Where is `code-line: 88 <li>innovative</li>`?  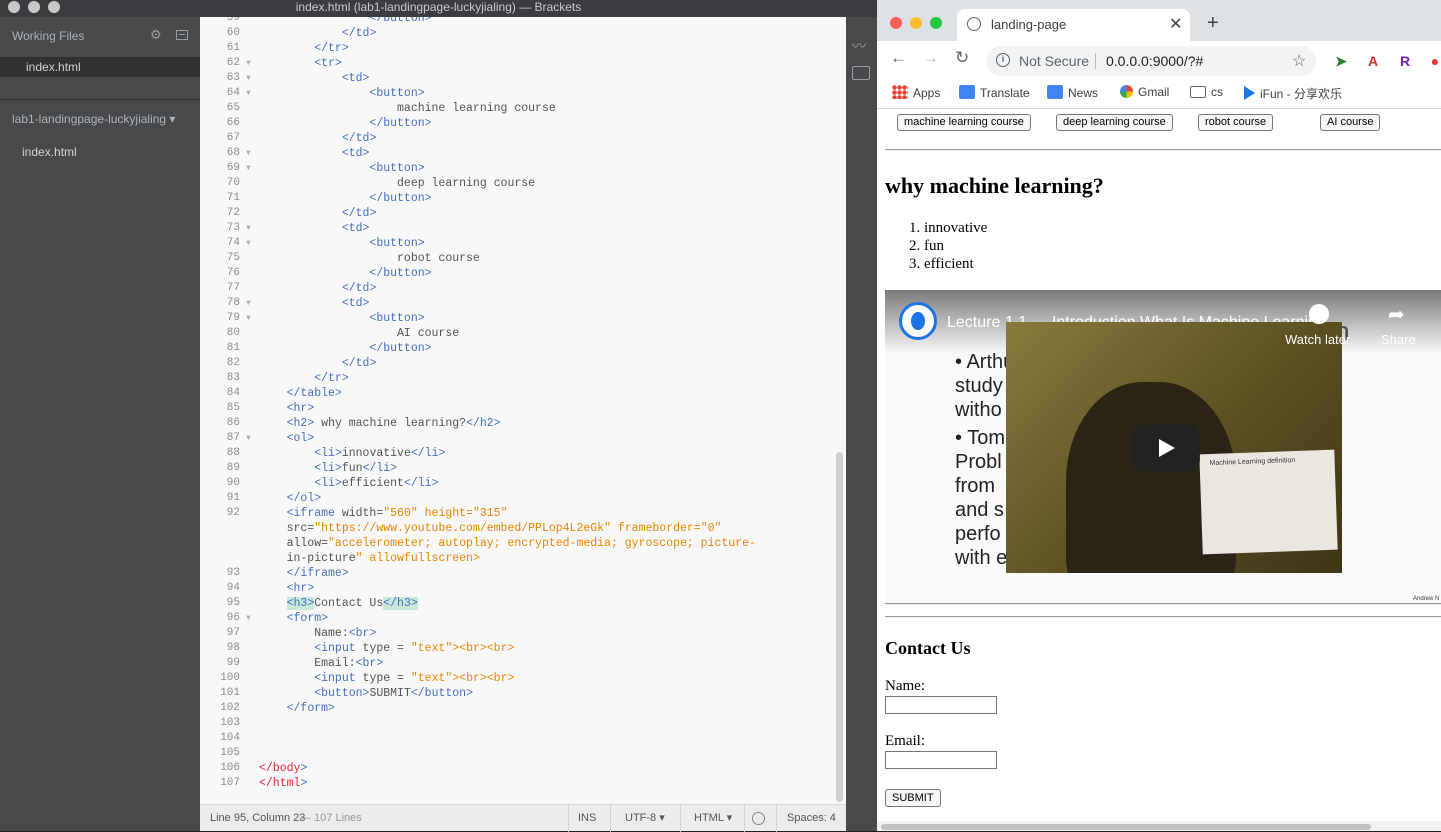
code-line: 88 <li>innovative</li> is located at coordinates (520, 453).